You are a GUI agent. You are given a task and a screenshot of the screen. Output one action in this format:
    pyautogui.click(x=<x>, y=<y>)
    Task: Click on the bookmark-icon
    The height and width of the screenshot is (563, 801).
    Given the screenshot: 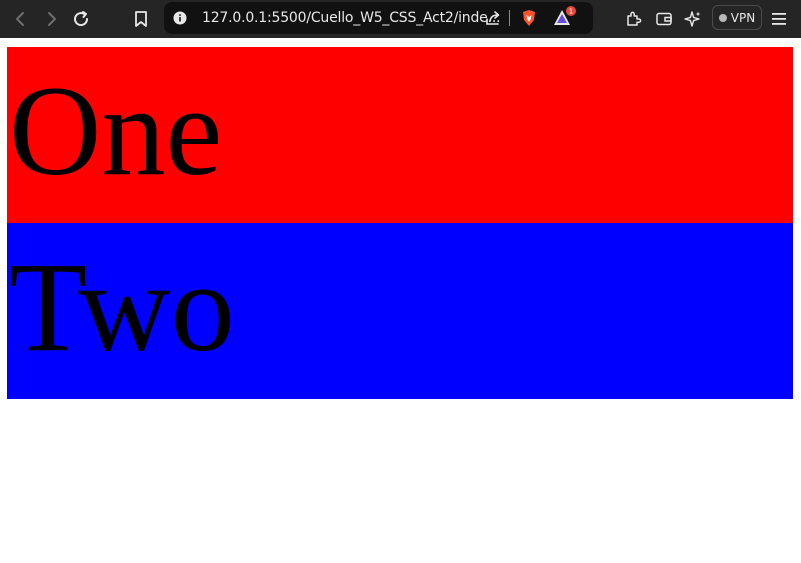 What is the action you would take?
    pyautogui.click(x=141, y=19)
    